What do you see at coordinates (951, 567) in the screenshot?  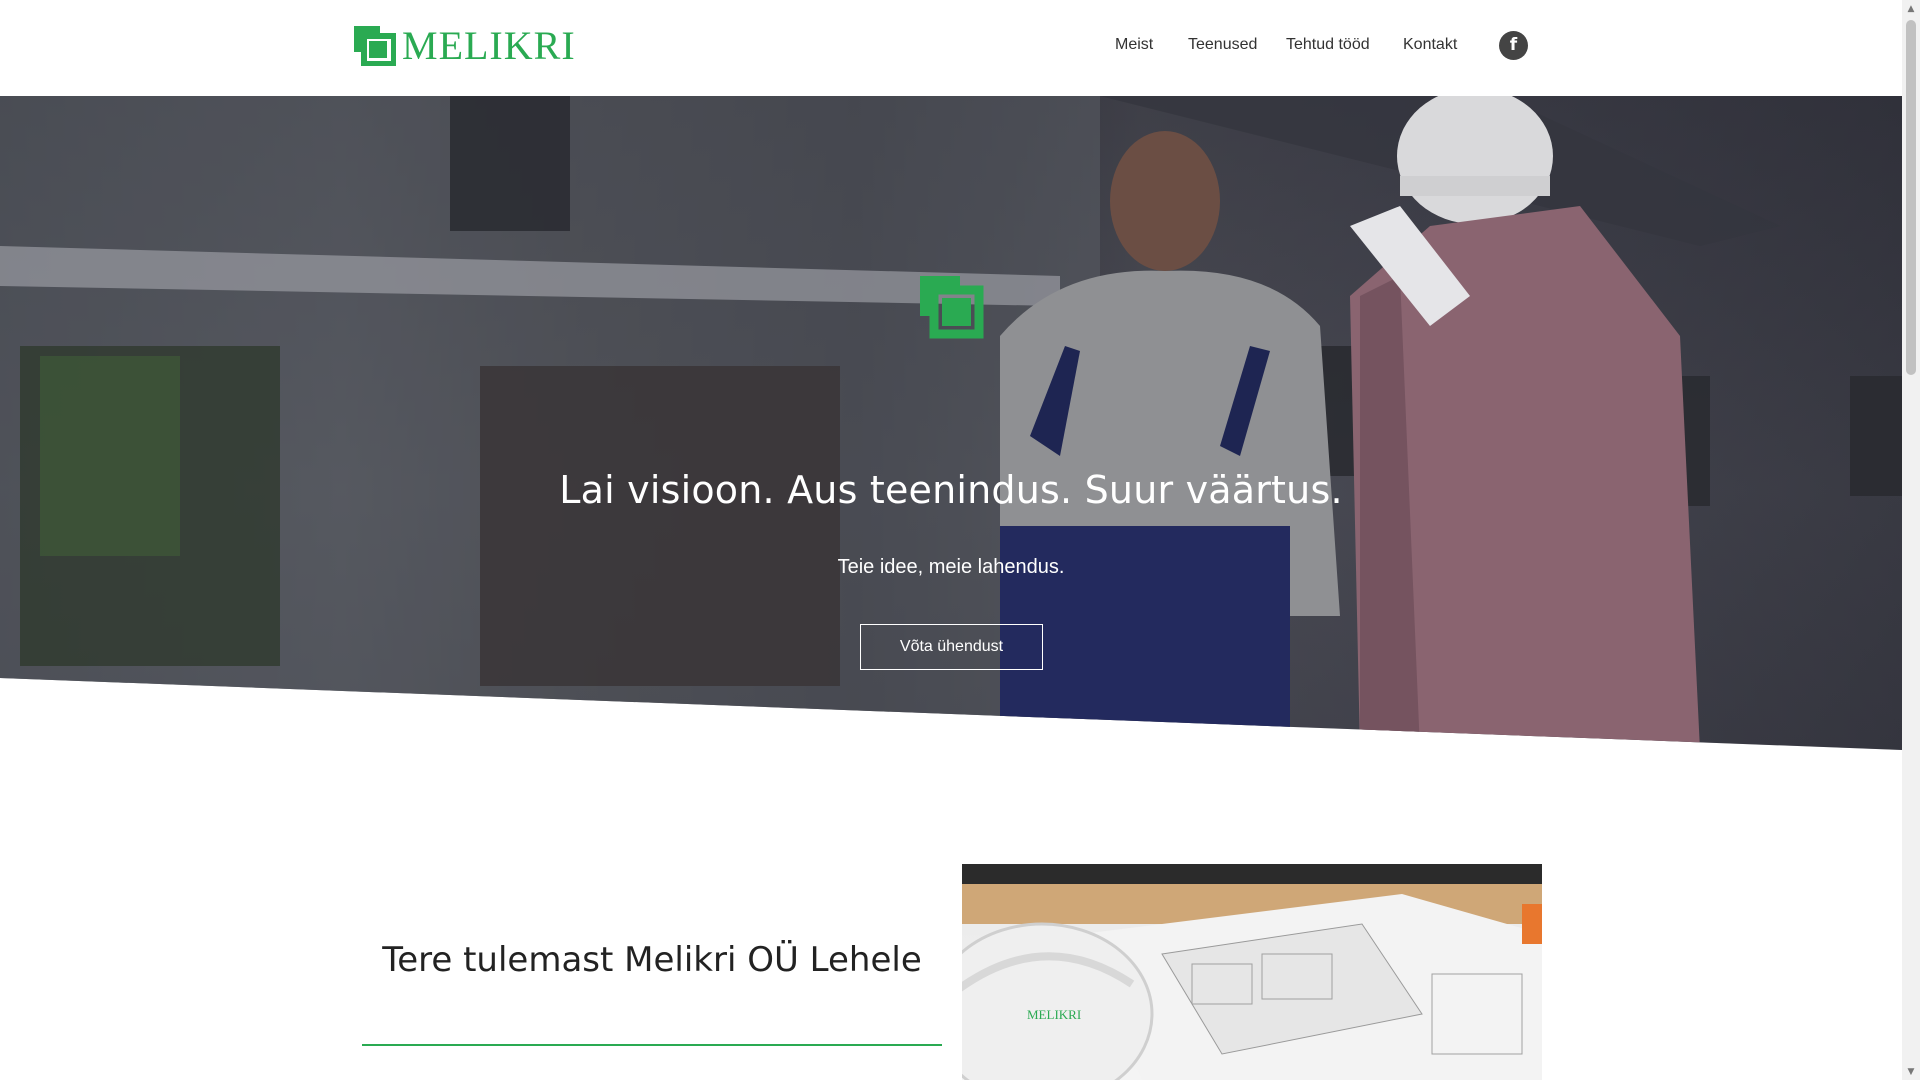 I see `hero-subtitle: Teie idee, meie lahendus.` at bounding box center [951, 567].